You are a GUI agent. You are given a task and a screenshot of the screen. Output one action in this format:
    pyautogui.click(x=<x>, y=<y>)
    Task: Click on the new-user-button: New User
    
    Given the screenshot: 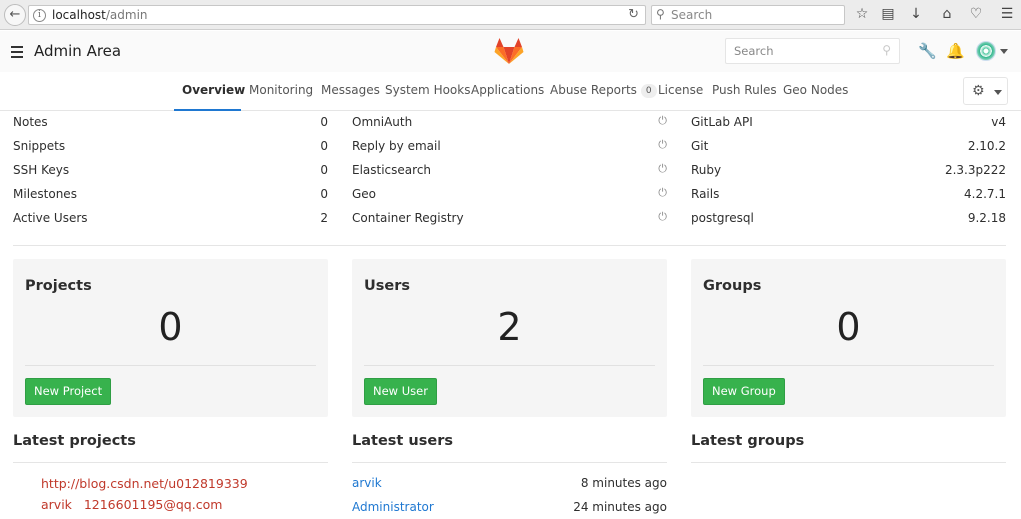 What is the action you would take?
    pyautogui.click(x=400, y=391)
    